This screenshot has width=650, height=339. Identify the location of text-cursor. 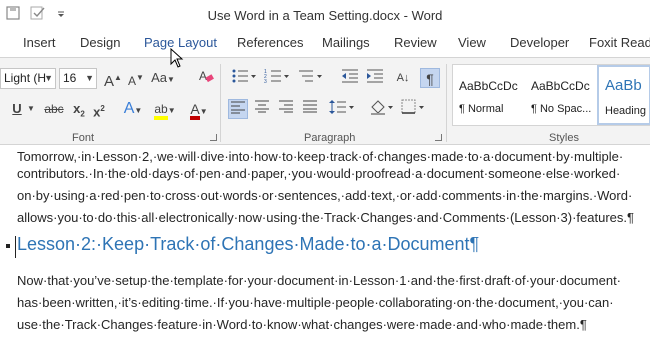
(15, 247).